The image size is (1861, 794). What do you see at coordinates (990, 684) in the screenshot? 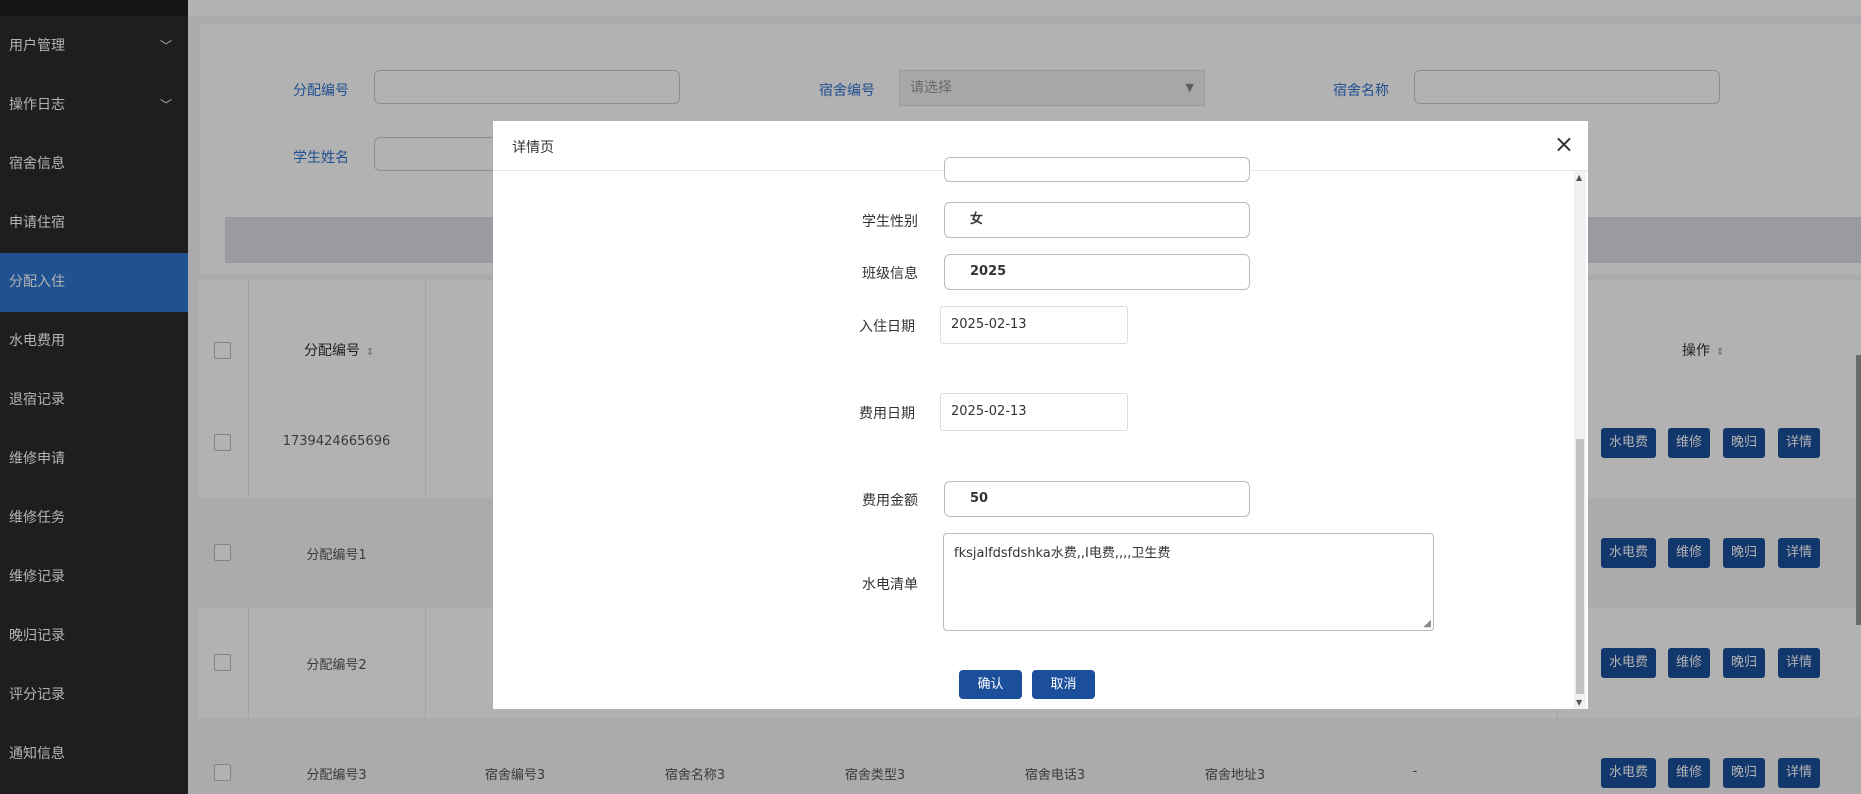
I see `confirm-button: 确认` at bounding box center [990, 684].